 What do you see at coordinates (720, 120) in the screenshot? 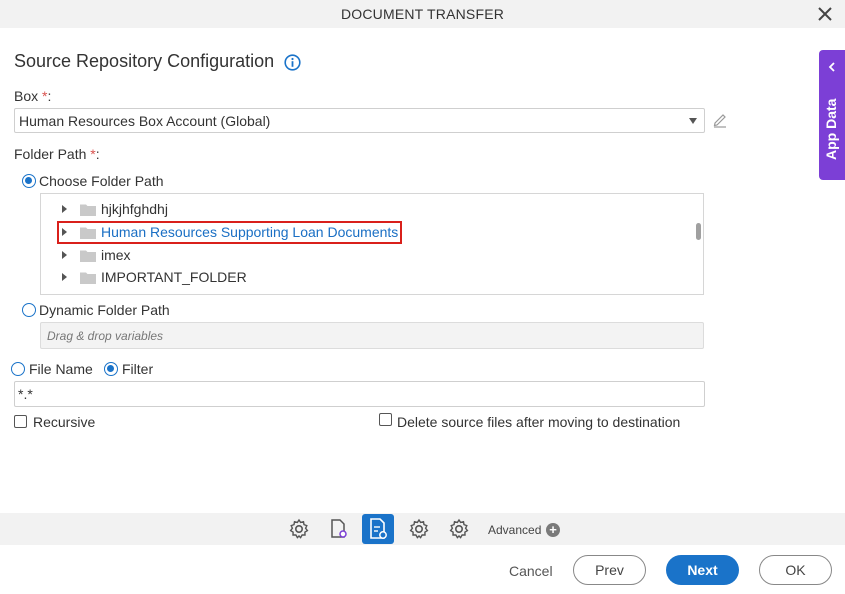
I see `edit-pencil-icon` at bounding box center [720, 120].